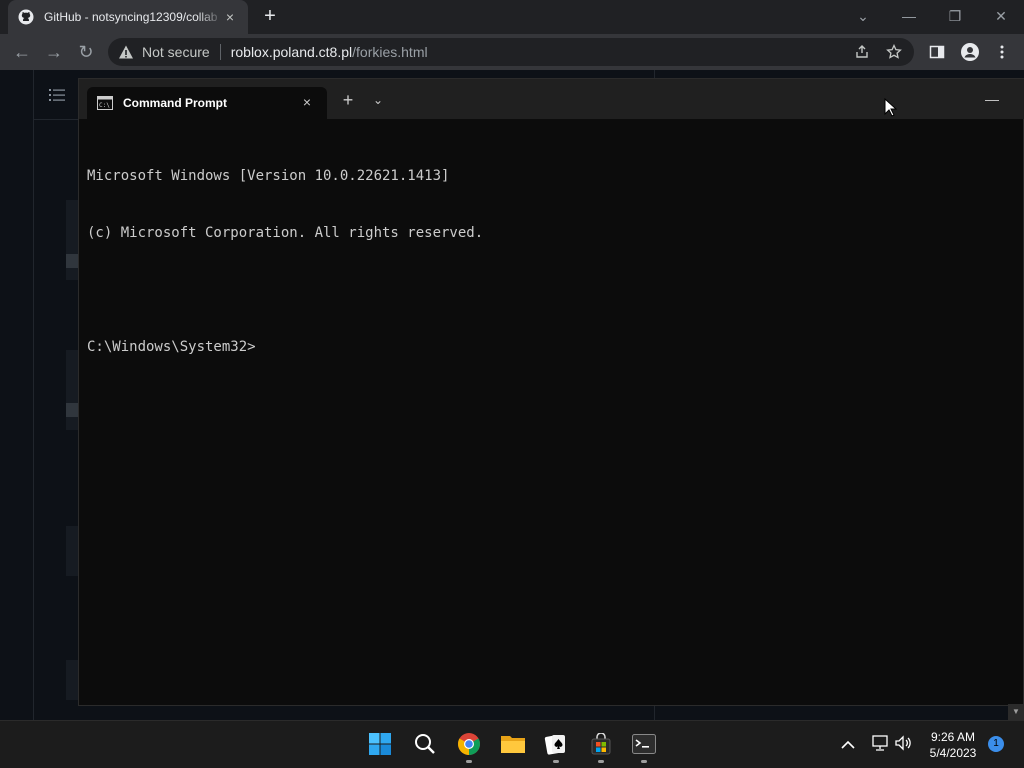 The height and width of the screenshot is (768, 1024). Describe the element at coordinates (126, 52) in the screenshot. I see `warning-icon` at that location.